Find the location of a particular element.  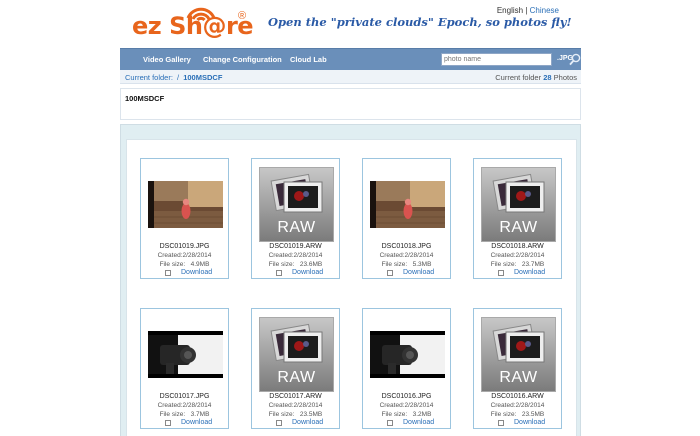

file-size: File size: 23.6MB is located at coordinates (295, 264).